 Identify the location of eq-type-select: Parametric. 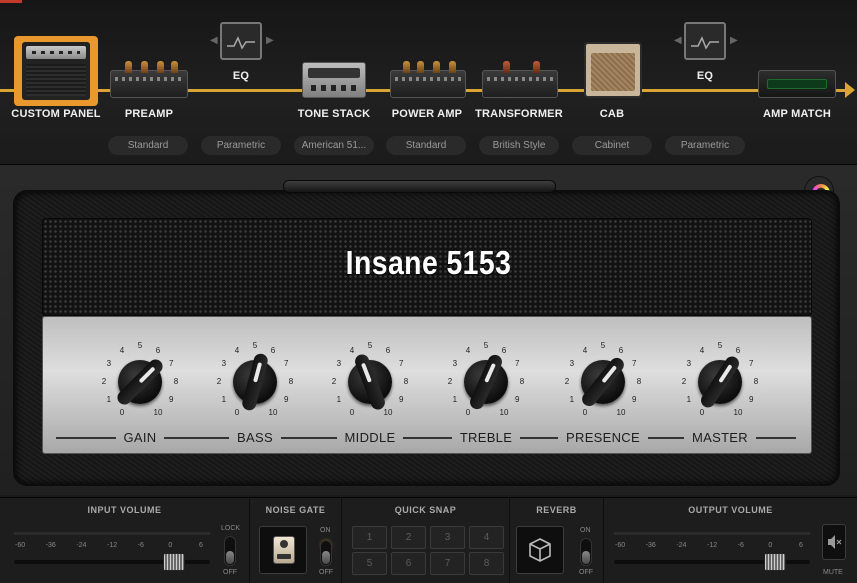
(241, 145).